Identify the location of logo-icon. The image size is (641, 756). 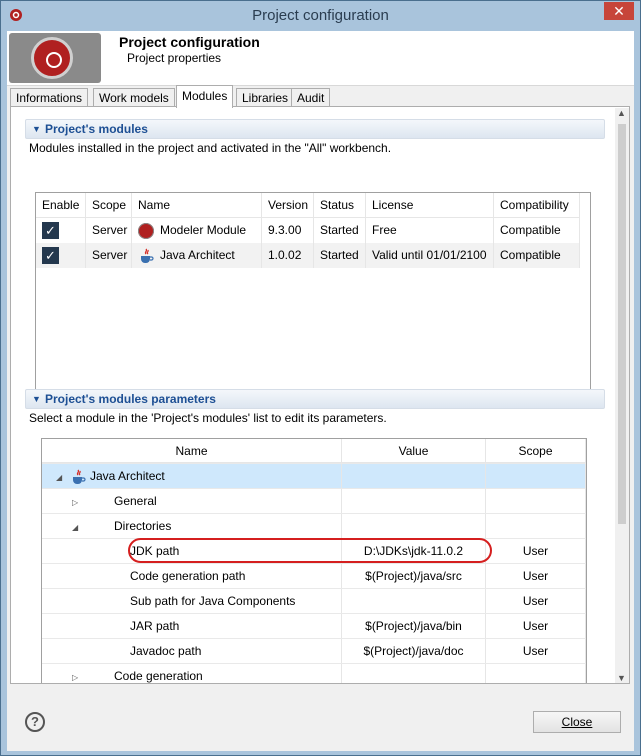
(55, 58).